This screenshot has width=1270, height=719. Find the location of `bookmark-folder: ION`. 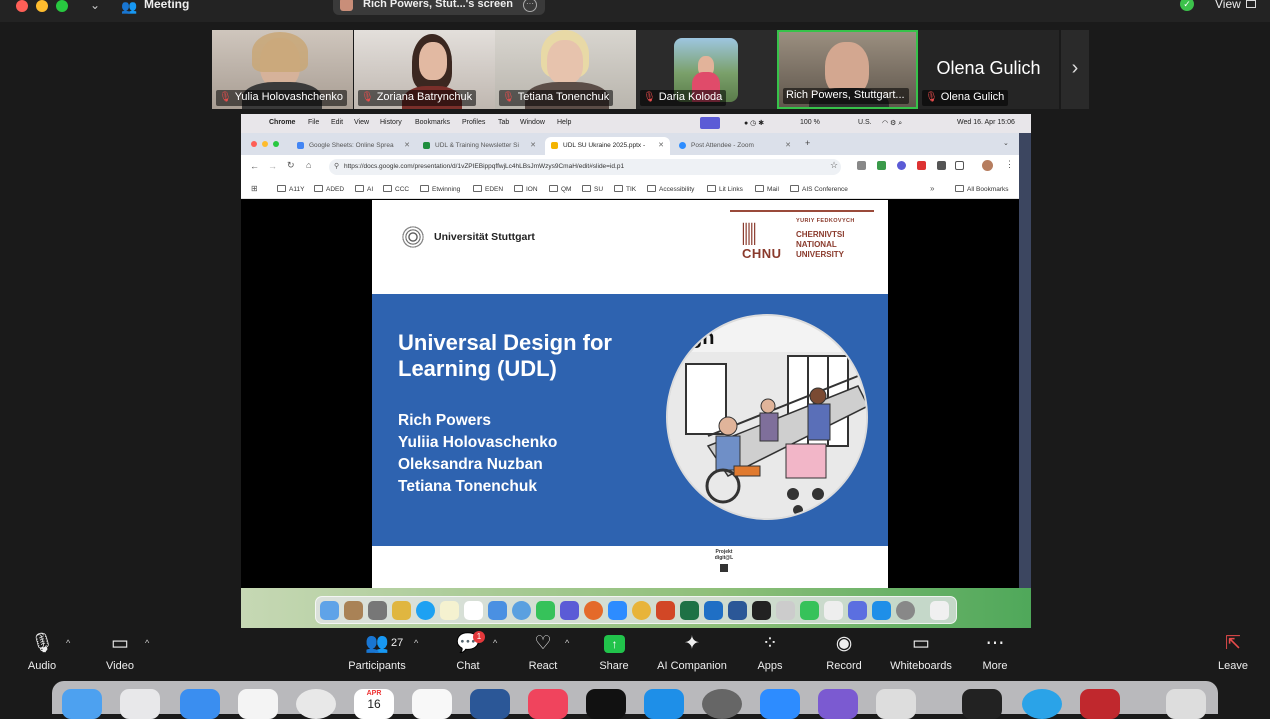

bookmark-folder: ION is located at coordinates (526, 189).